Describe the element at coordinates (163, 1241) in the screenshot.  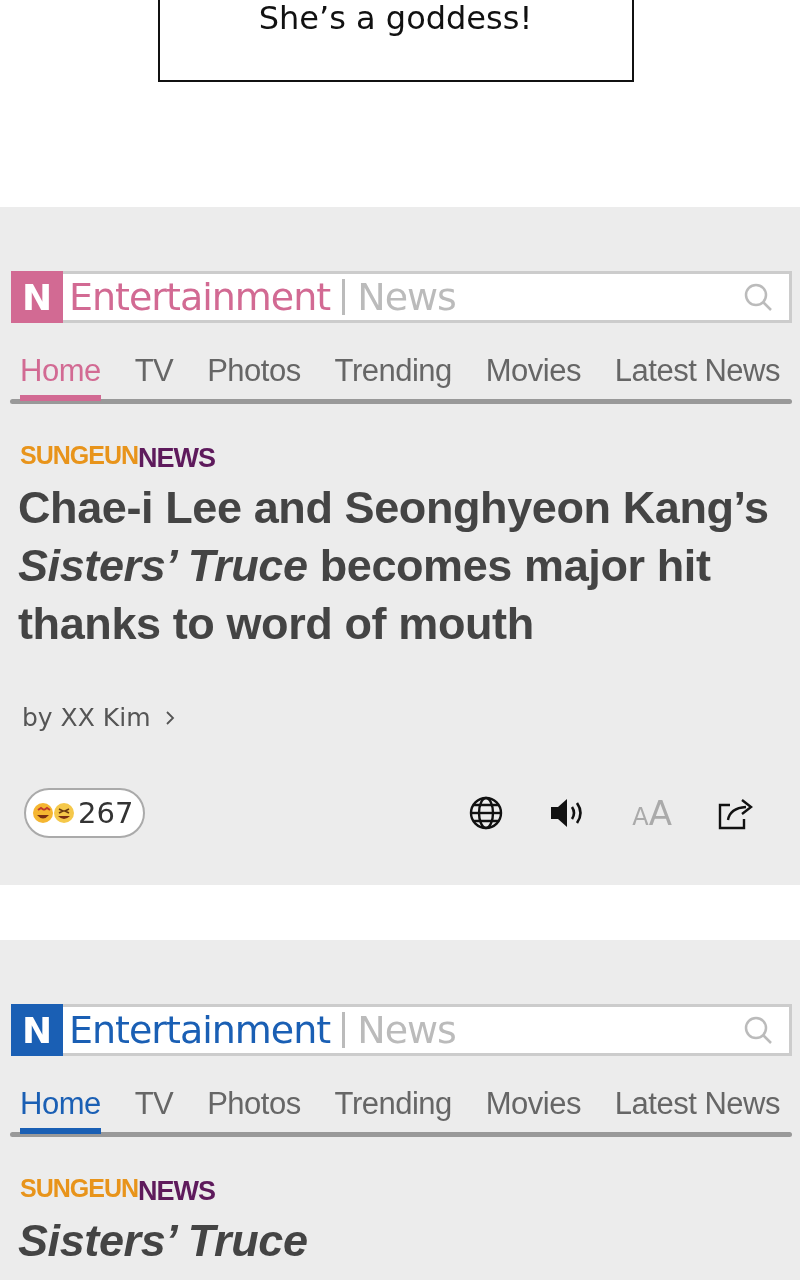
I see `headline: Sisters’ Truce` at that location.